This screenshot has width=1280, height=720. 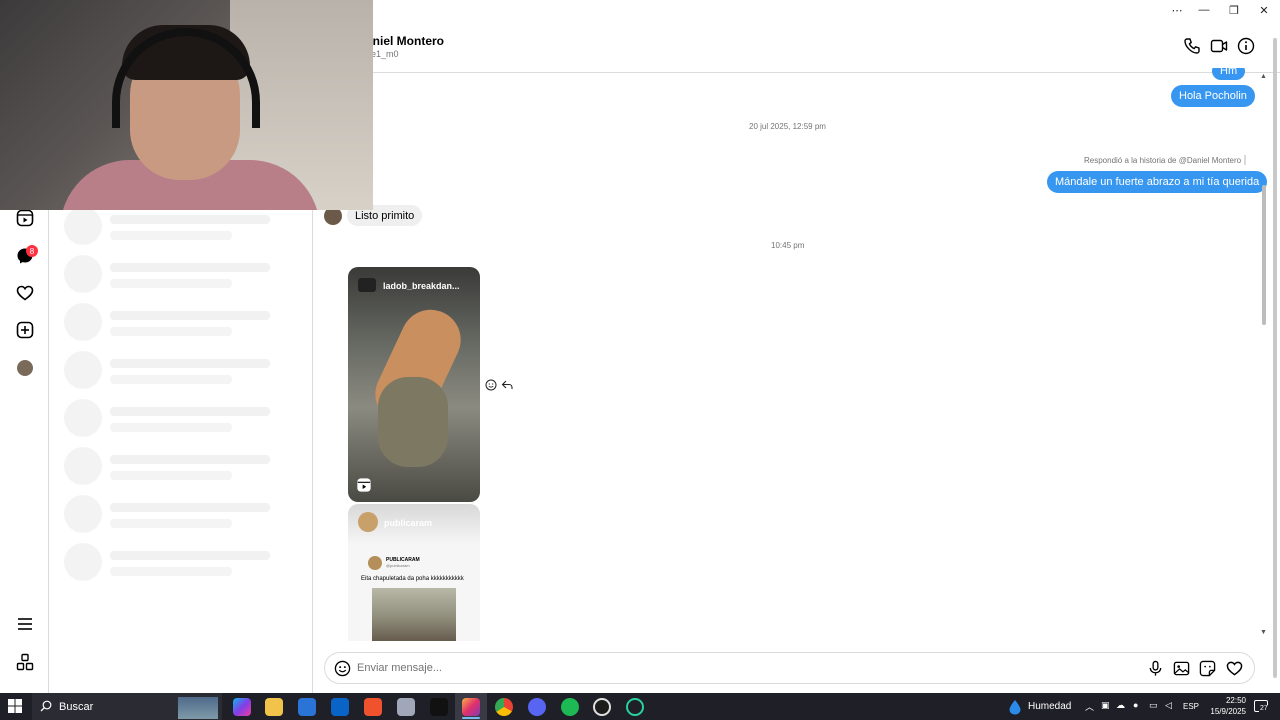 I want to click on meta-apps-icon, so click(x=25, y=662).